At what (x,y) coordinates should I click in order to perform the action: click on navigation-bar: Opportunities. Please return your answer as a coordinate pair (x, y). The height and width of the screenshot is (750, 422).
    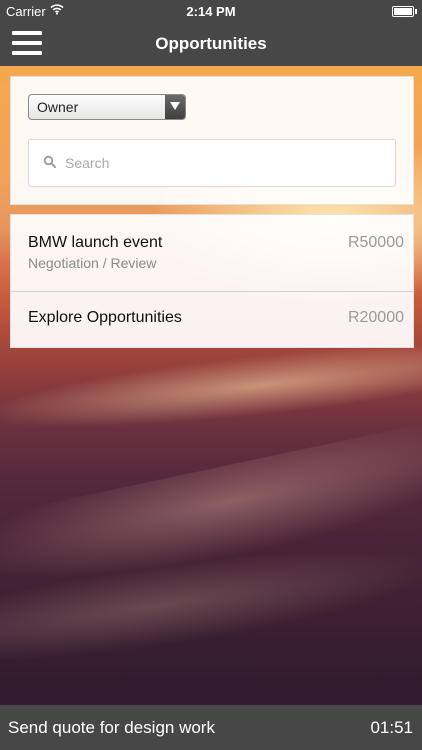
    Looking at the image, I should click on (211, 44).